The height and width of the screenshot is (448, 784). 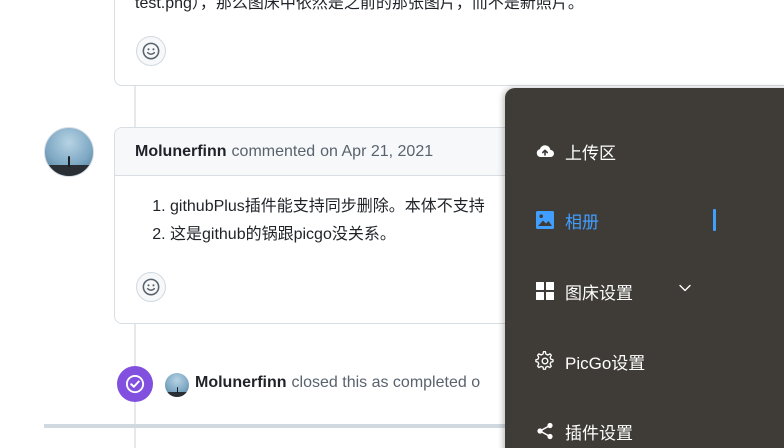 I want to click on check-circle-icon, so click(x=135, y=384).